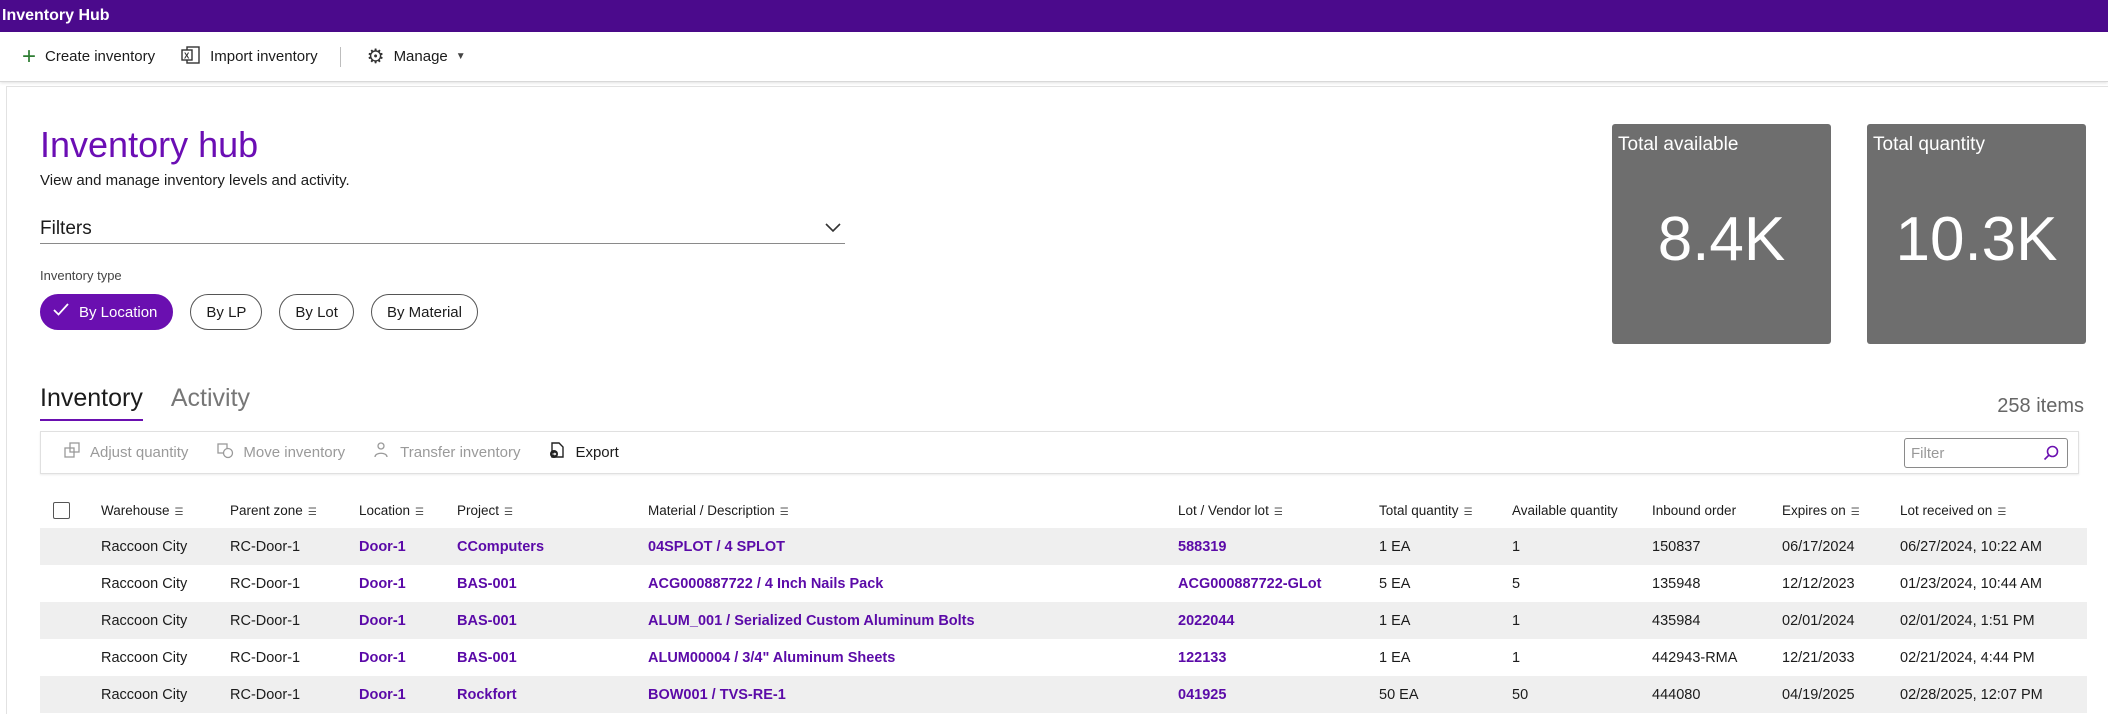  I want to click on parent-zone-value: RC-Door-1, so click(265, 694).